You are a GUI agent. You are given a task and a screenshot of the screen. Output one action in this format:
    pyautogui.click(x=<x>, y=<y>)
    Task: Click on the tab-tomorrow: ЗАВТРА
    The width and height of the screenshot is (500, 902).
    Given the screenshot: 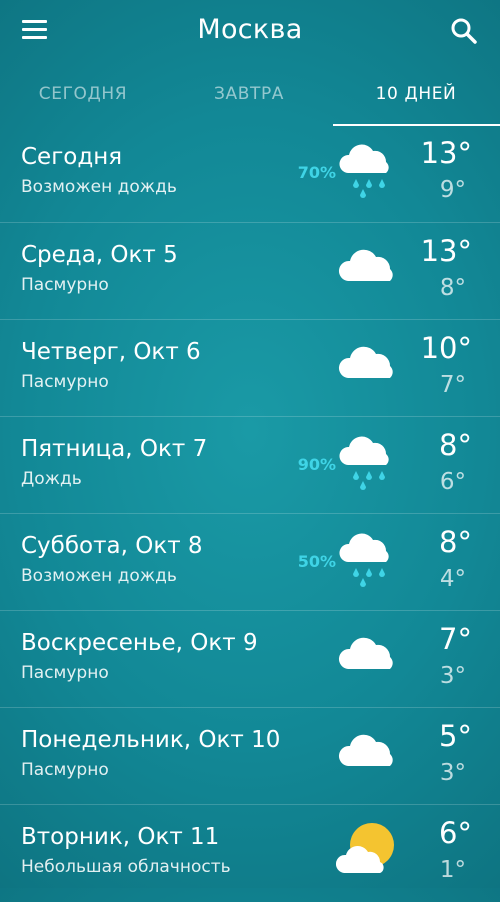 What is the action you would take?
    pyautogui.click(x=249, y=96)
    